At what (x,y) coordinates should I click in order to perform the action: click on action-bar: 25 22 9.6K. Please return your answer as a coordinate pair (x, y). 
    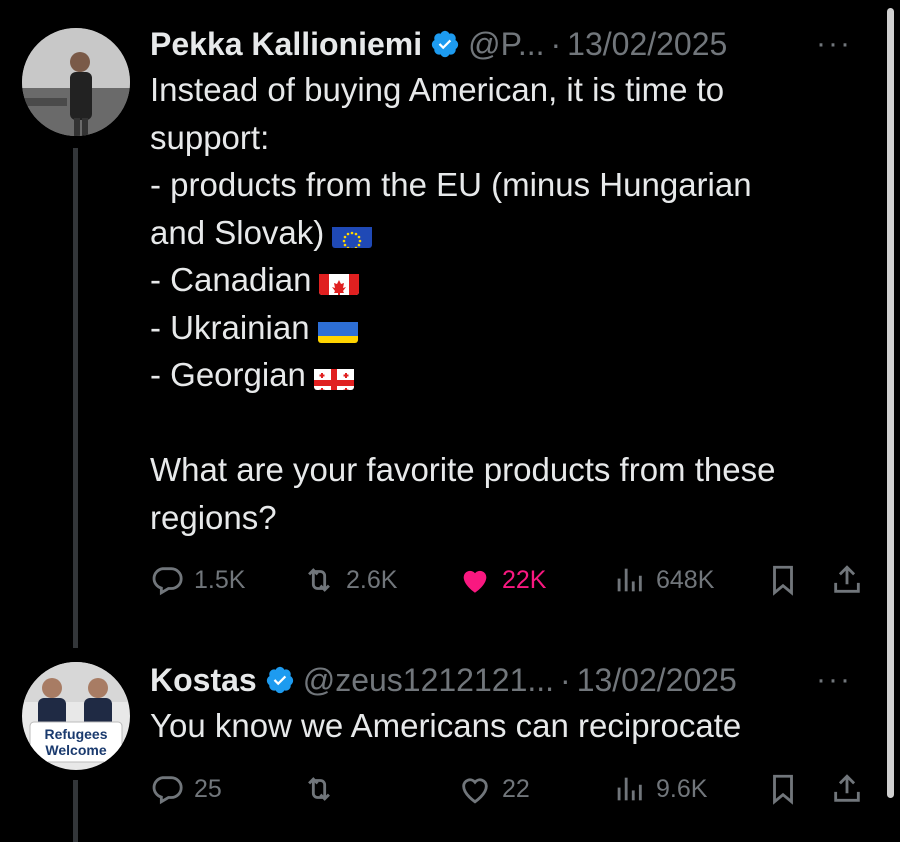
    Looking at the image, I should click on (510, 792).